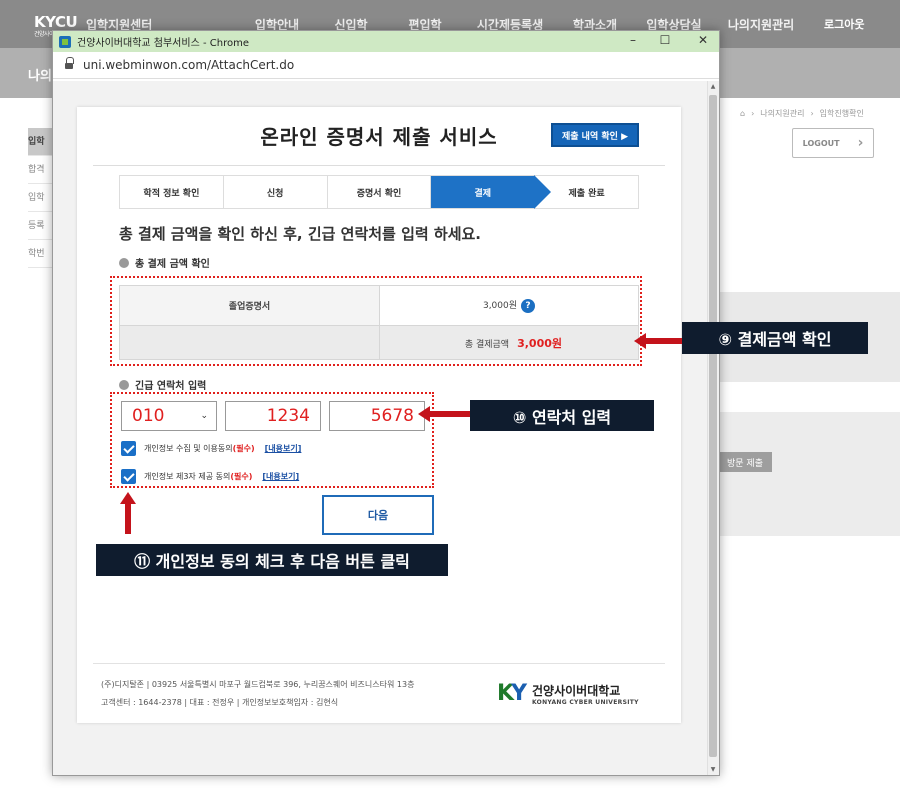  I want to click on site-sidebar: 입학 합격 입학 등록 학번, so click(41, 198).